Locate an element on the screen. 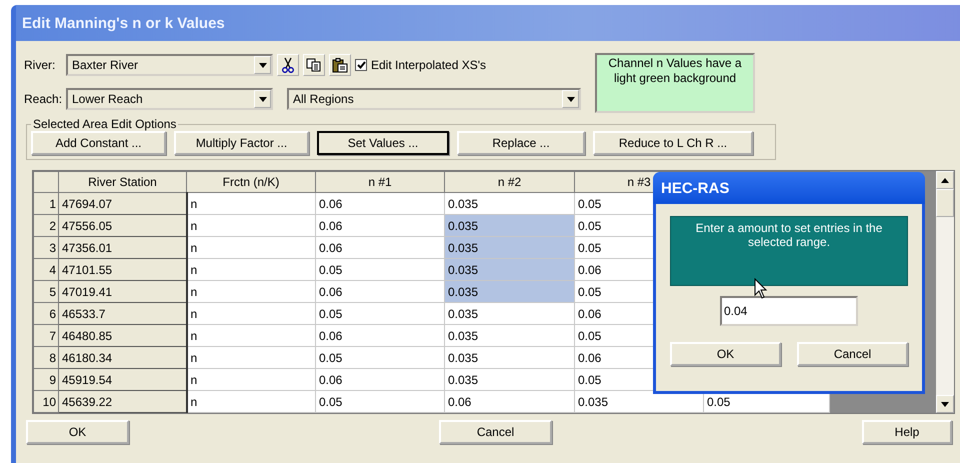 The height and width of the screenshot is (463, 960). station-cell: 47019.41 is located at coordinates (122, 291).